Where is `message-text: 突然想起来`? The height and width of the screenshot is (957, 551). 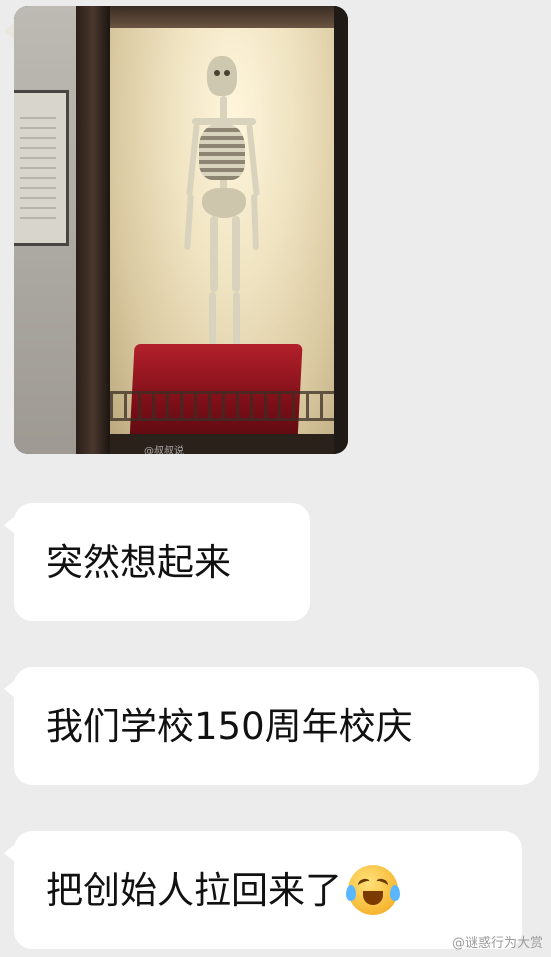 message-text: 突然想起来 is located at coordinates (138, 562).